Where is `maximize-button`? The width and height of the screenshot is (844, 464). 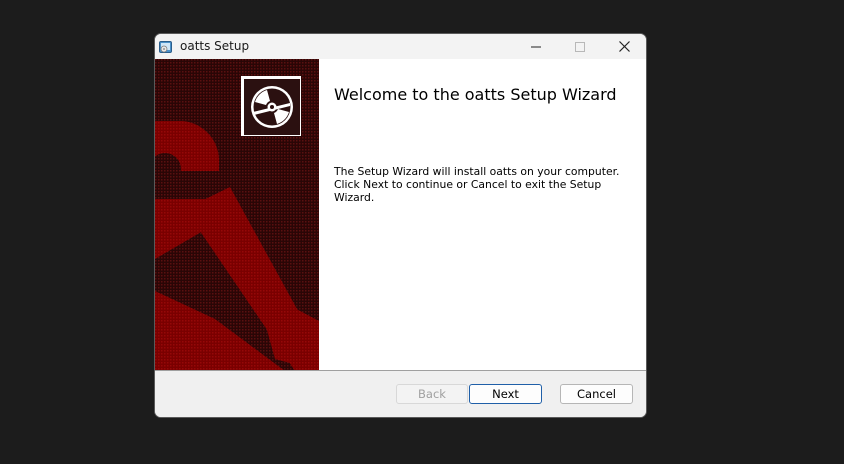 maximize-button is located at coordinates (579, 46).